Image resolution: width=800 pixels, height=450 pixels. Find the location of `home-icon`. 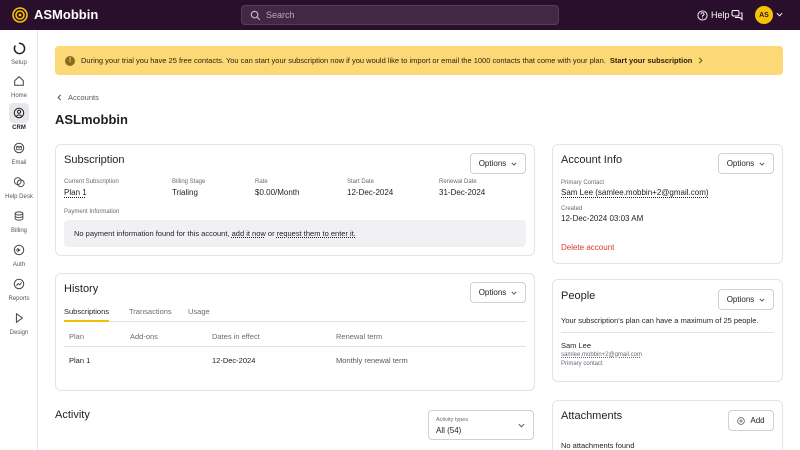

home-icon is located at coordinates (19, 81).